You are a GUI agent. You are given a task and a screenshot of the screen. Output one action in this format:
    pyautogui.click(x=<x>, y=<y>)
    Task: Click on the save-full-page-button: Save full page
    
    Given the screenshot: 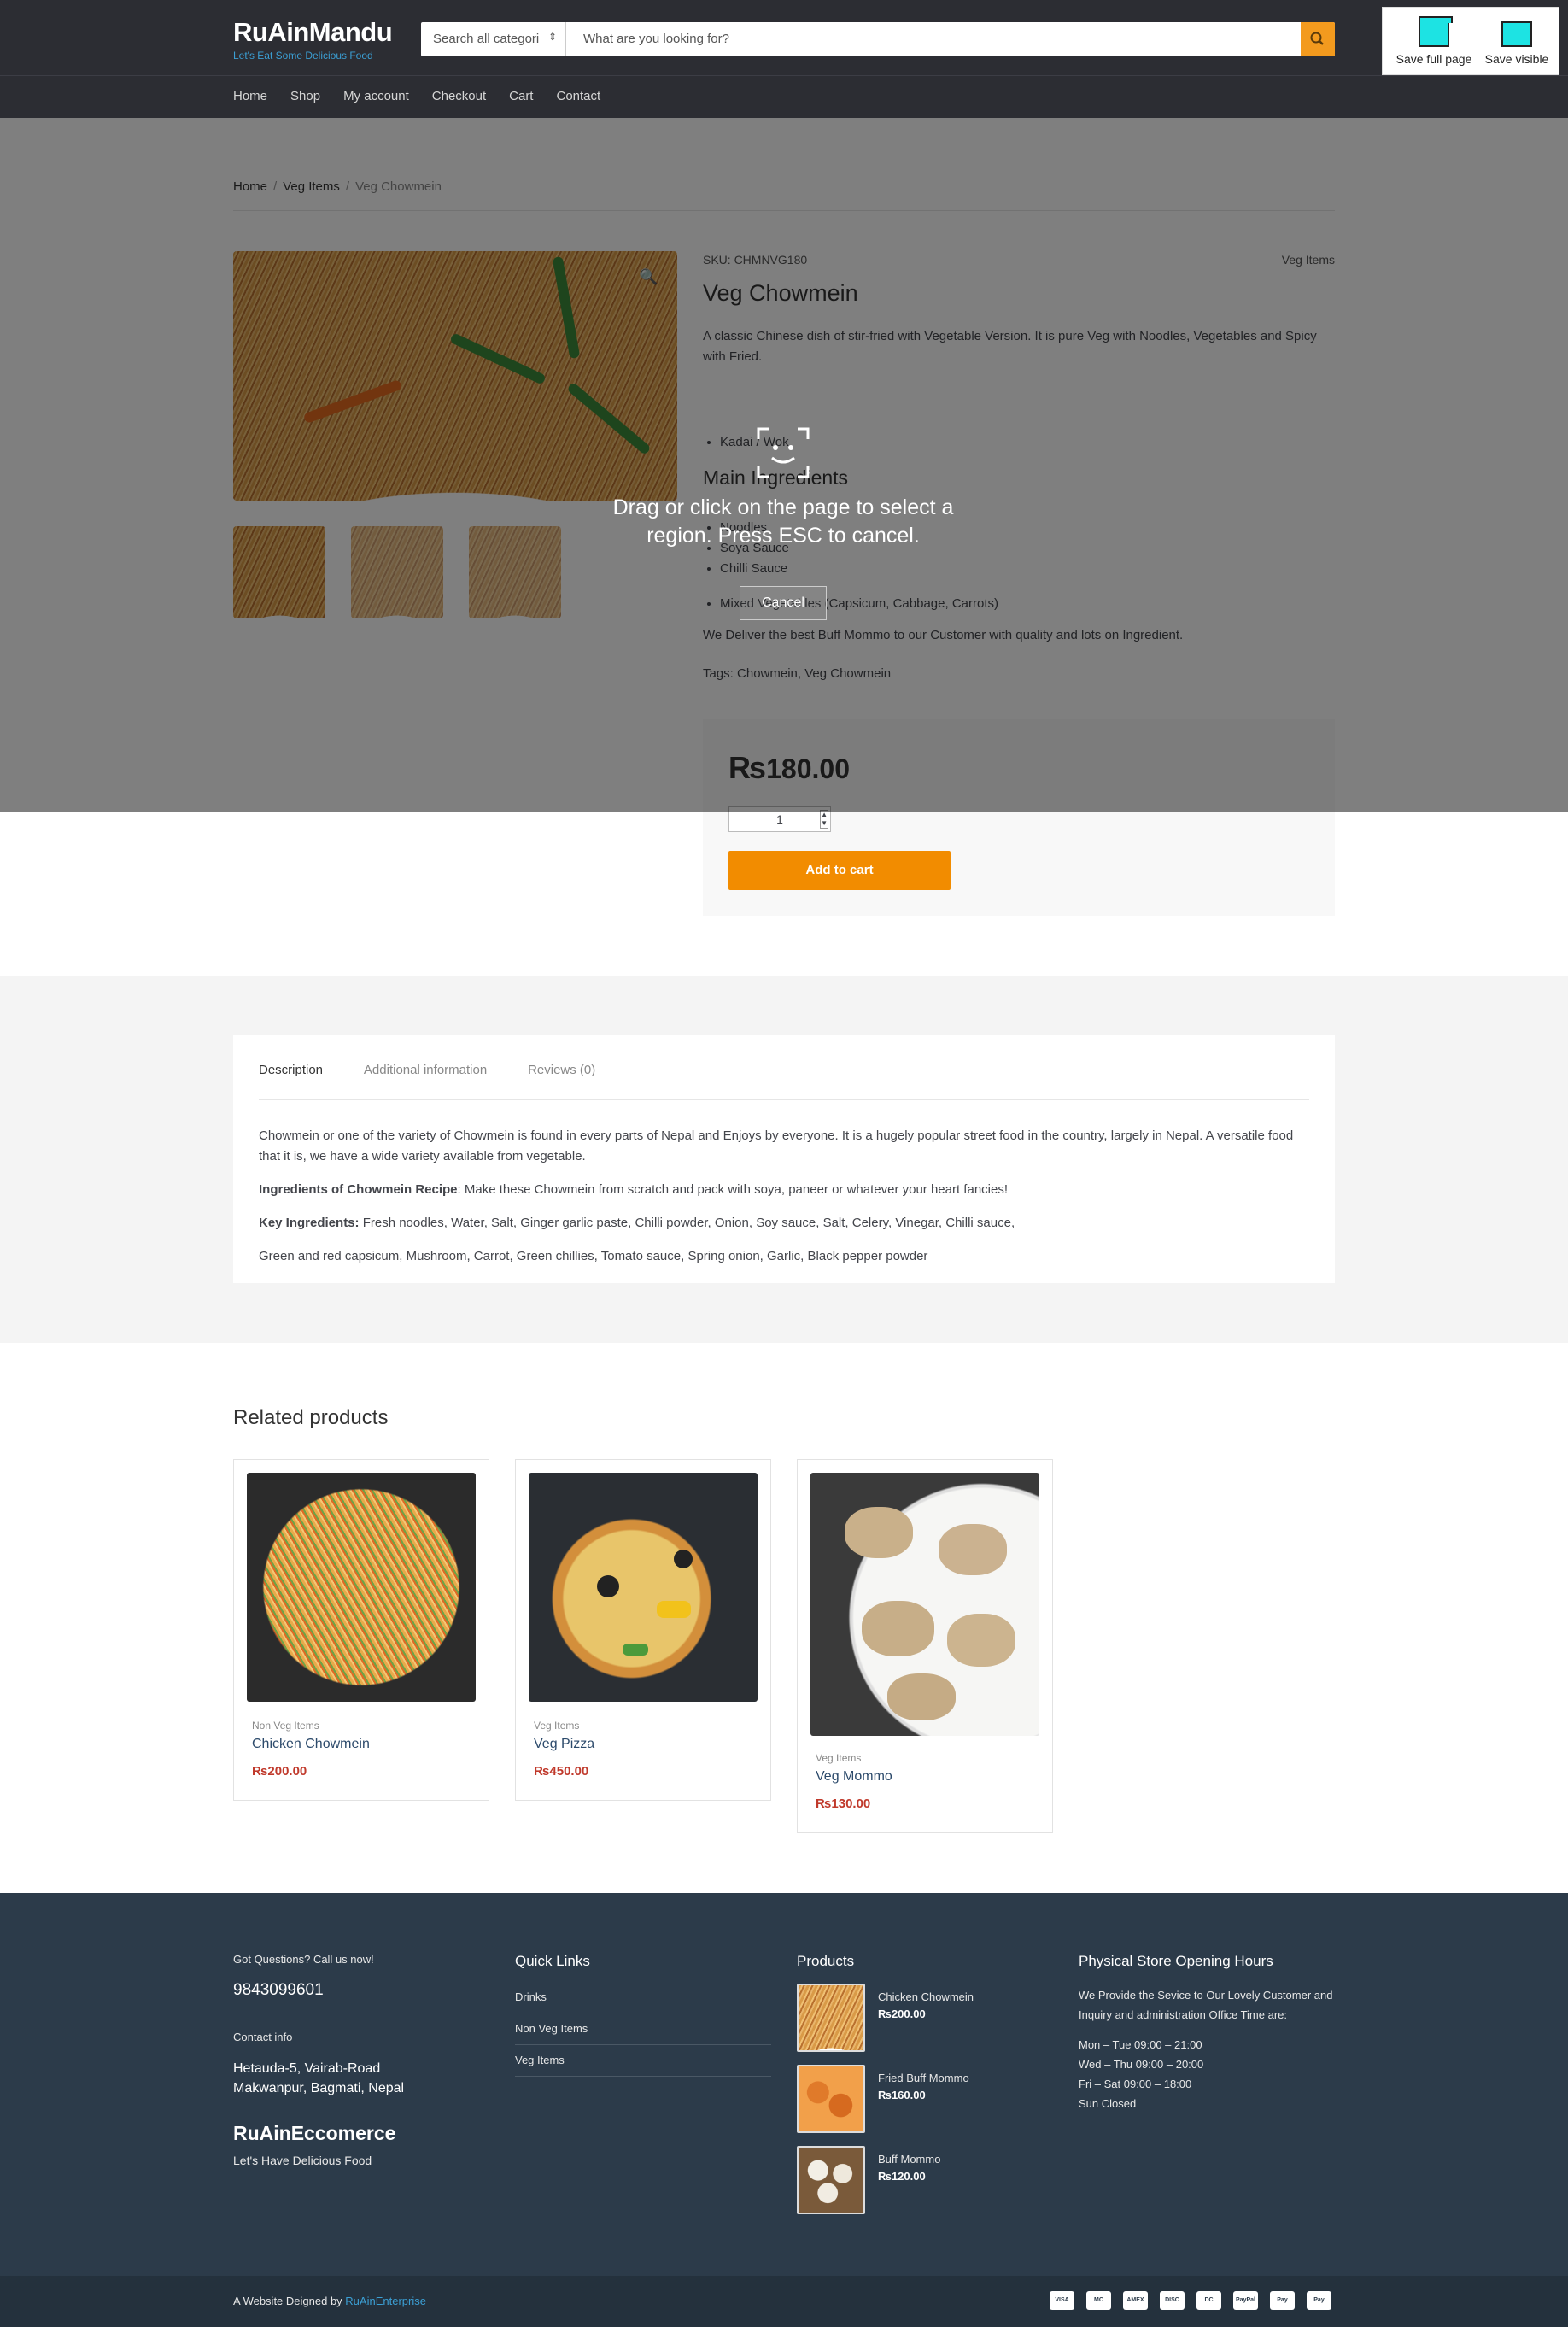 What is the action you would take?
    pyautogui.click(x=1434, y=41)
    